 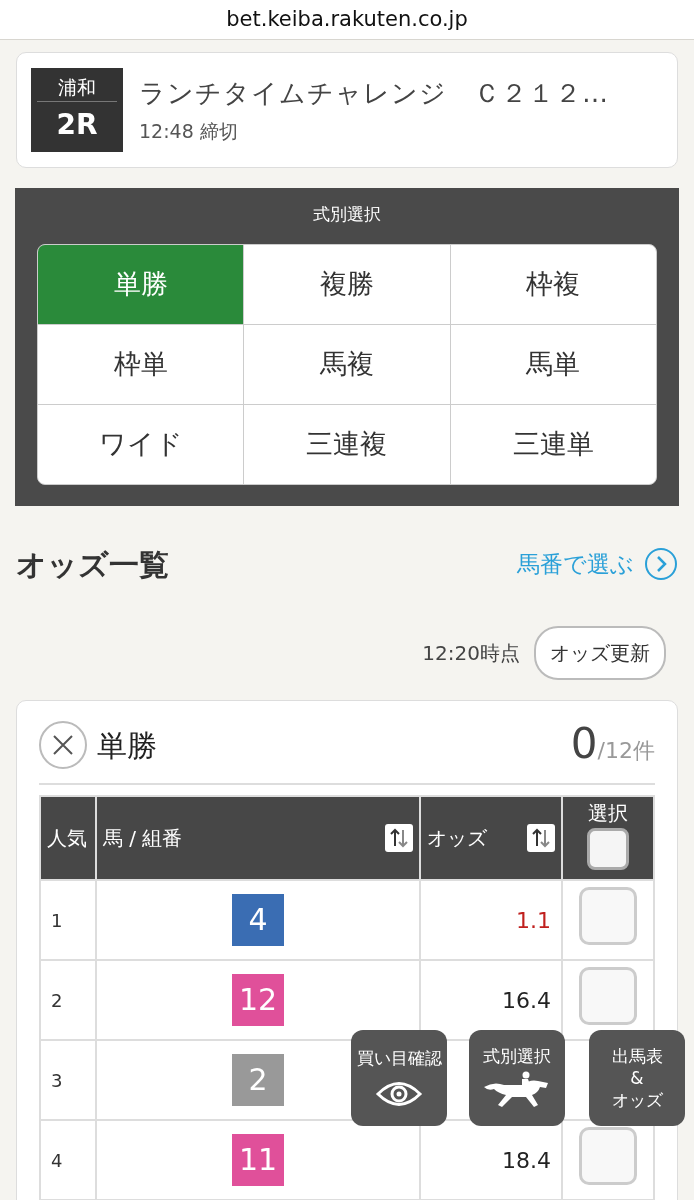 I want to click on bet-type-tab: 三連単, so click(x=553, y=444).